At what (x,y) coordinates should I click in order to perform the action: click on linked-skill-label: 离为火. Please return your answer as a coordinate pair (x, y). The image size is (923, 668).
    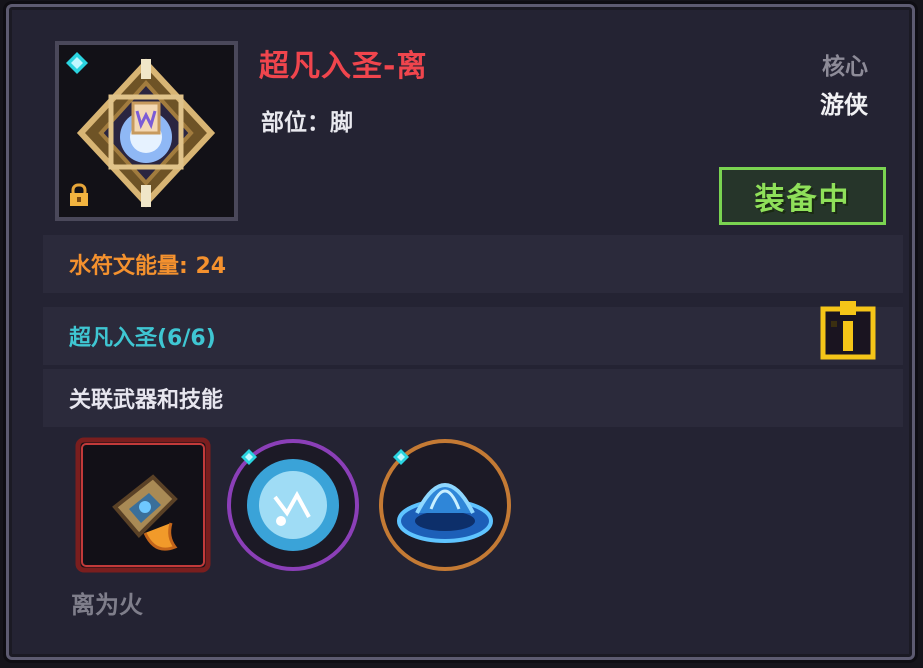
    Looking at the image, I should click on (107, 605).